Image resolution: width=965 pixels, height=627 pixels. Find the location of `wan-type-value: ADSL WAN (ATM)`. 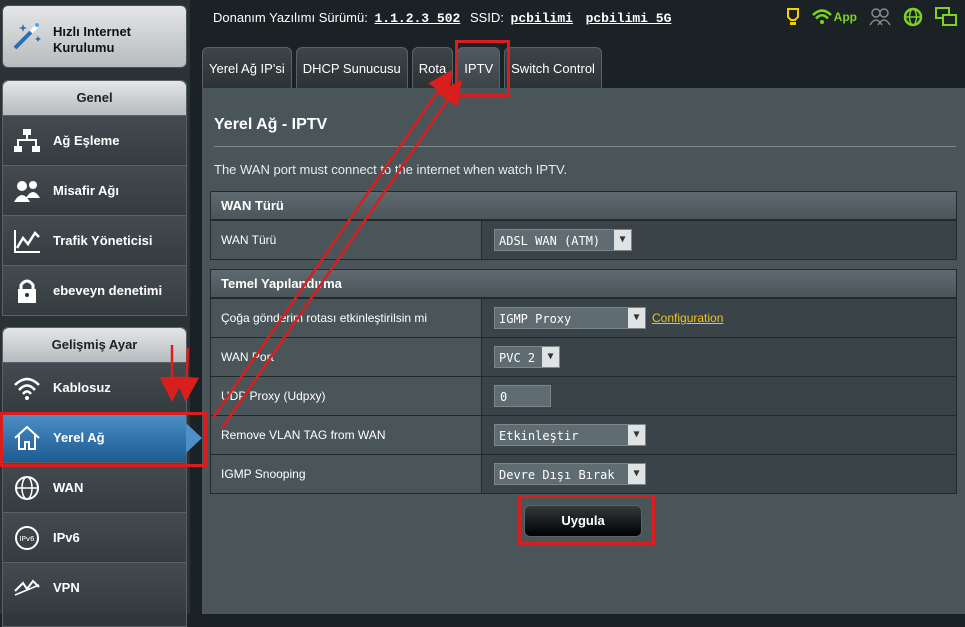

wan-type-value: ADSL WAN (ATM) is located at coordinates (550, 241).